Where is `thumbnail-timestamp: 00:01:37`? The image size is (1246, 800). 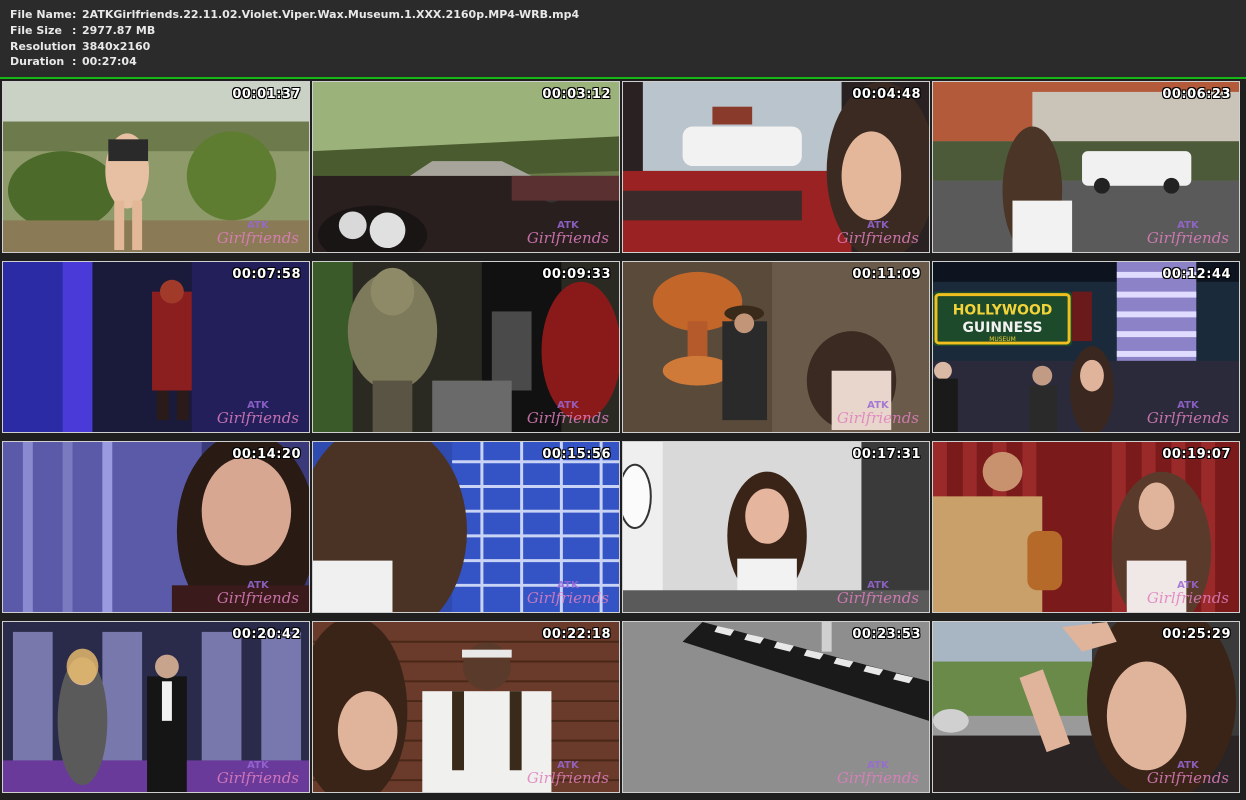
thumbnail-timestamp: 00:01:37 is located at coordinates (266, 94).